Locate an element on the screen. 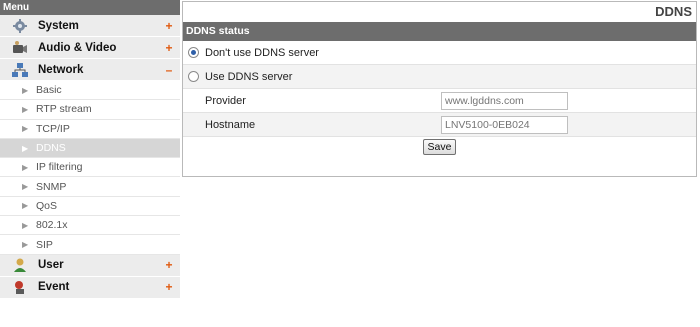 The image size is (700, 327). sidebar-item-sip: ▶ SIP is located at coordinates (90, 245).